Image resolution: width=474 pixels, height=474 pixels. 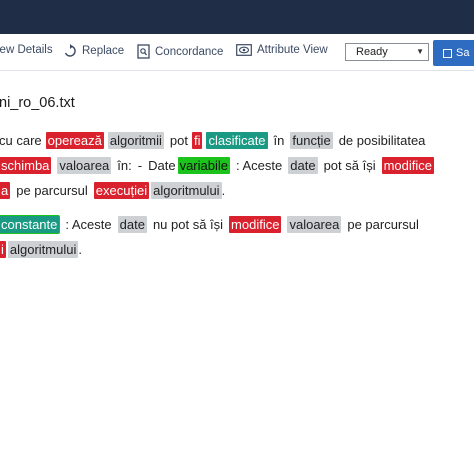 What do you see at coordinates (420, 51) in the screenshot?
I see `chevron-down-icon: ▼` at bounding box center [420, 51].